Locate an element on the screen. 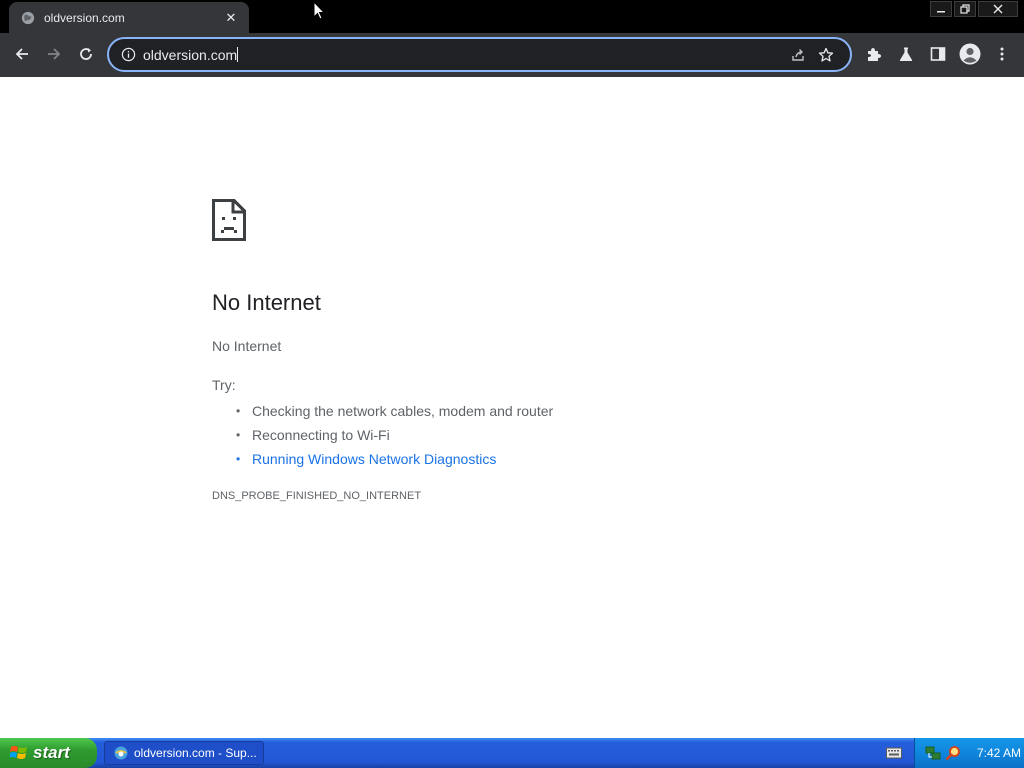 This screenshot has width=1024, height=768. avatar-icon is located at coordinates (970, 54).